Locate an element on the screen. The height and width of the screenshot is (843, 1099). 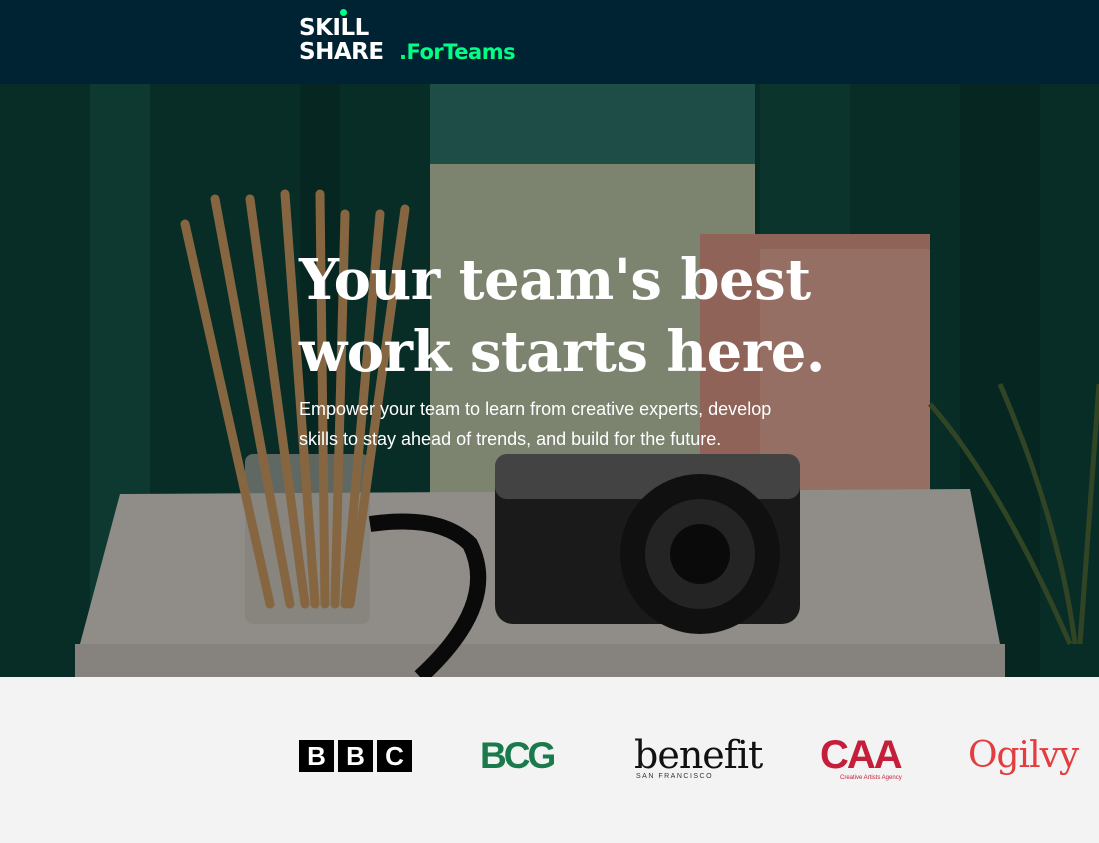
logo-line-skill: SKILL is located at coordinates (334, 28).